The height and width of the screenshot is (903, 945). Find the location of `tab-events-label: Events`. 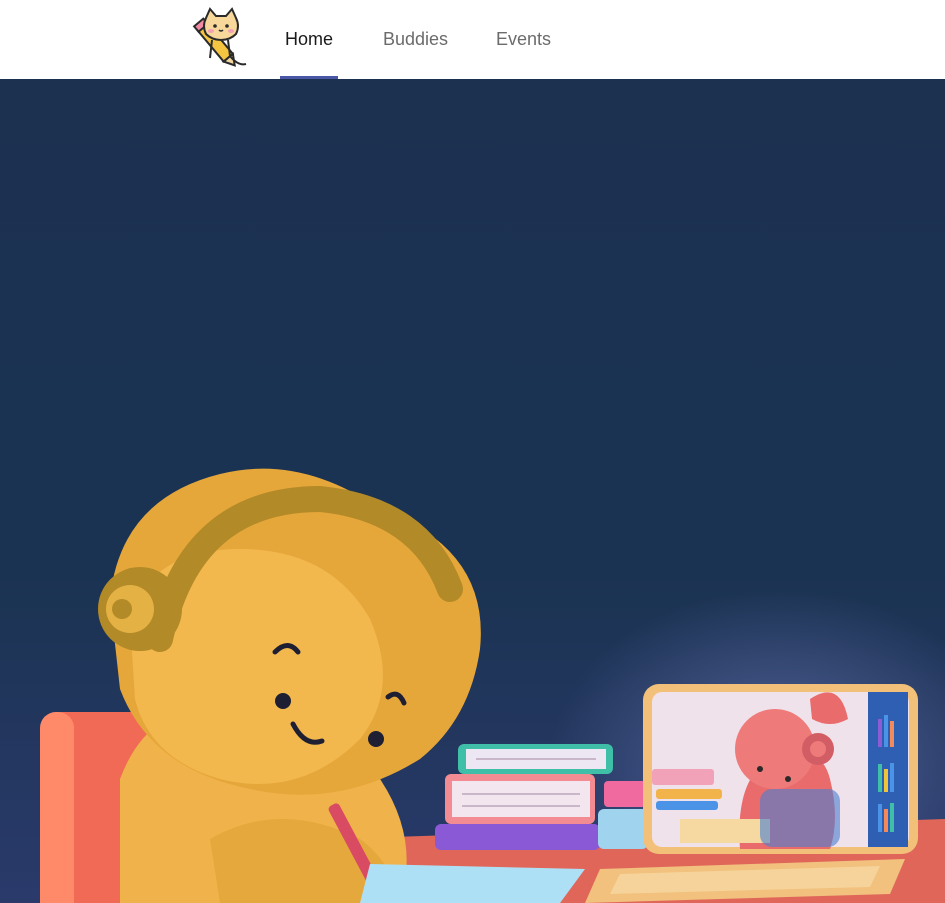

tab-events-label: Events is located at coordinates (524, 39).